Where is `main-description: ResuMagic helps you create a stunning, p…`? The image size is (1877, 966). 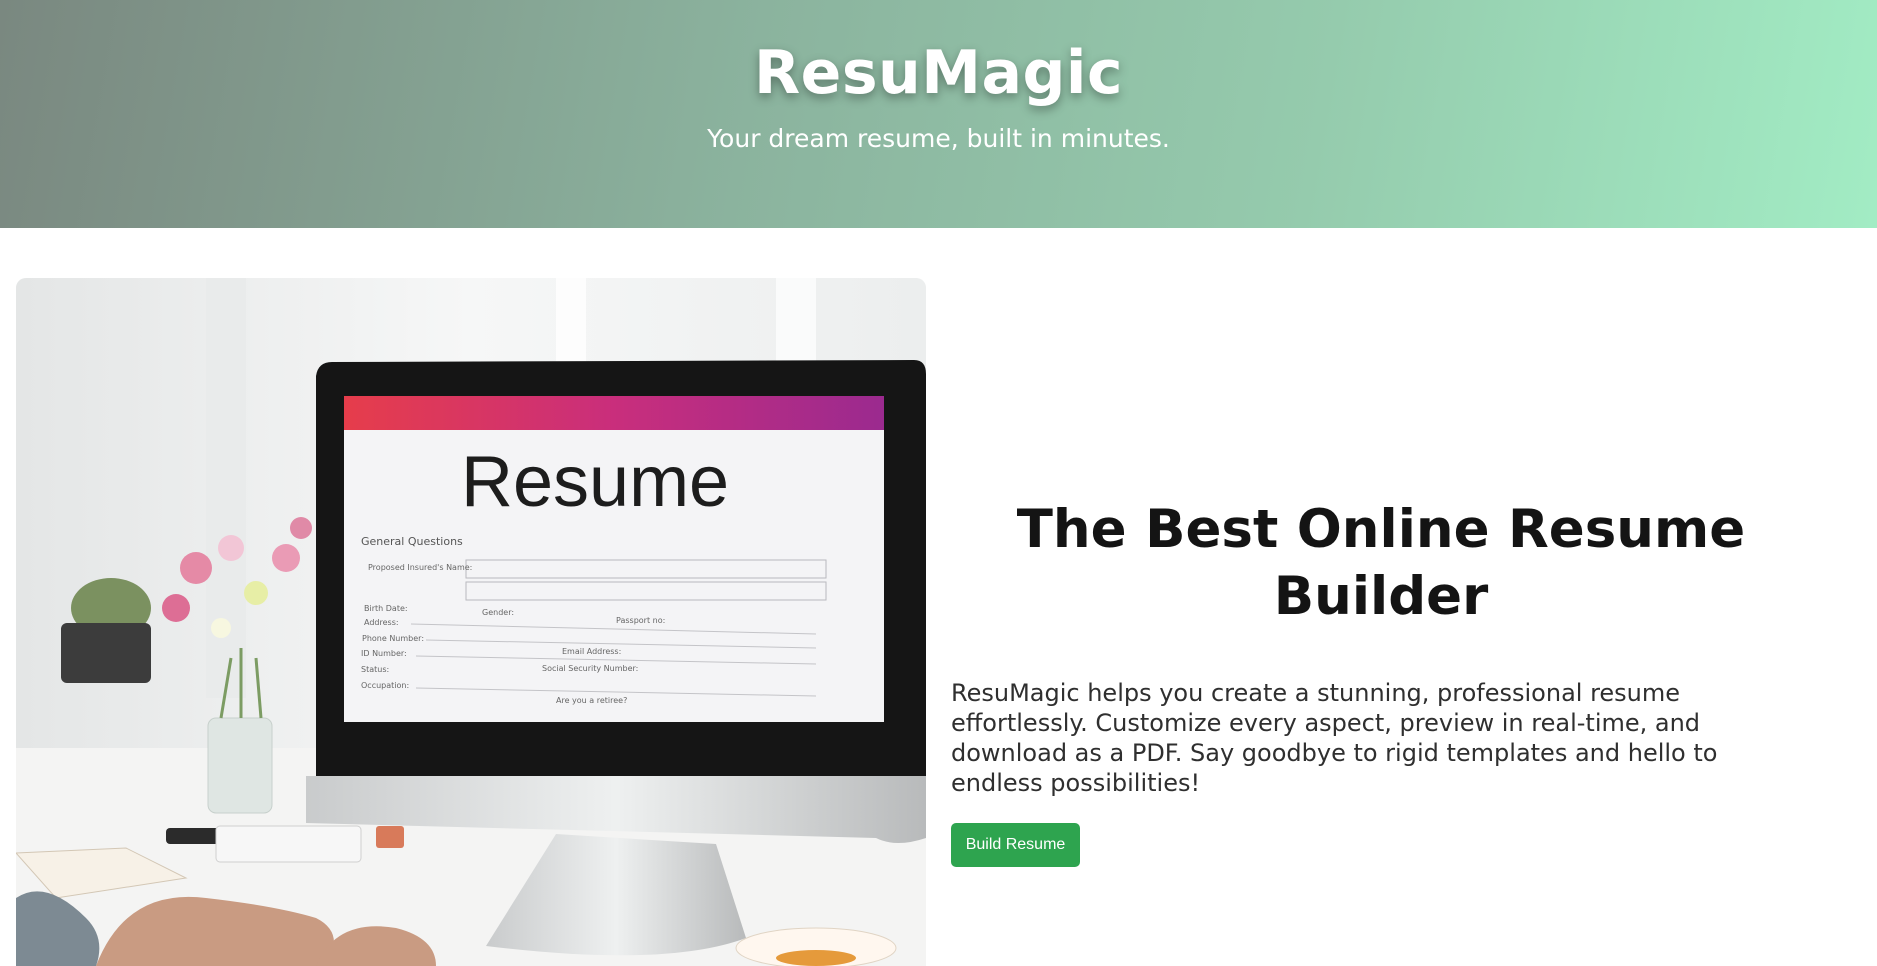
main-description: ResuMagic helps you create a stunning, p… is located at coordinates (1334, 738).